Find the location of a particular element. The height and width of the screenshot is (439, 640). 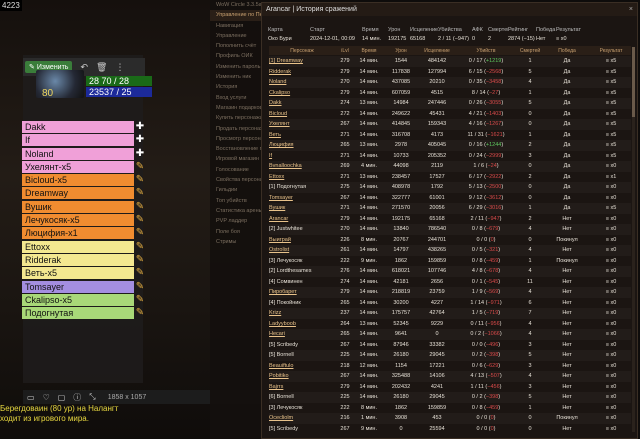

player-name-link: Krizz is located at coordinates (302, 313).